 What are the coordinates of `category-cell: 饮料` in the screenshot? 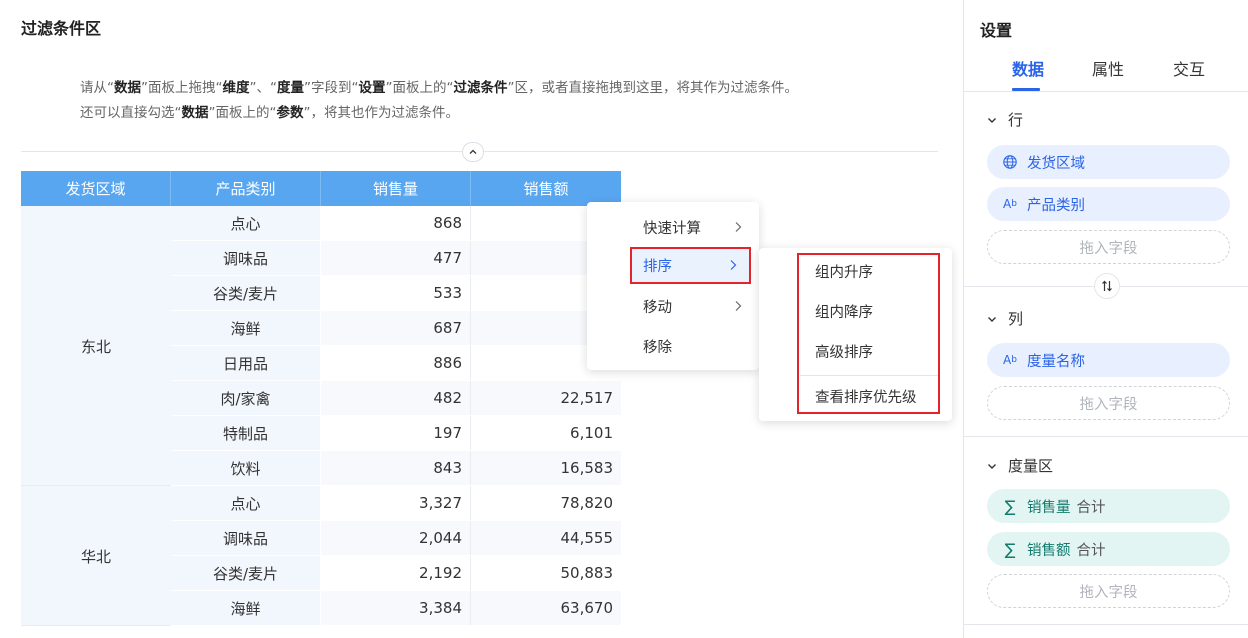 It's located at (246, 468).